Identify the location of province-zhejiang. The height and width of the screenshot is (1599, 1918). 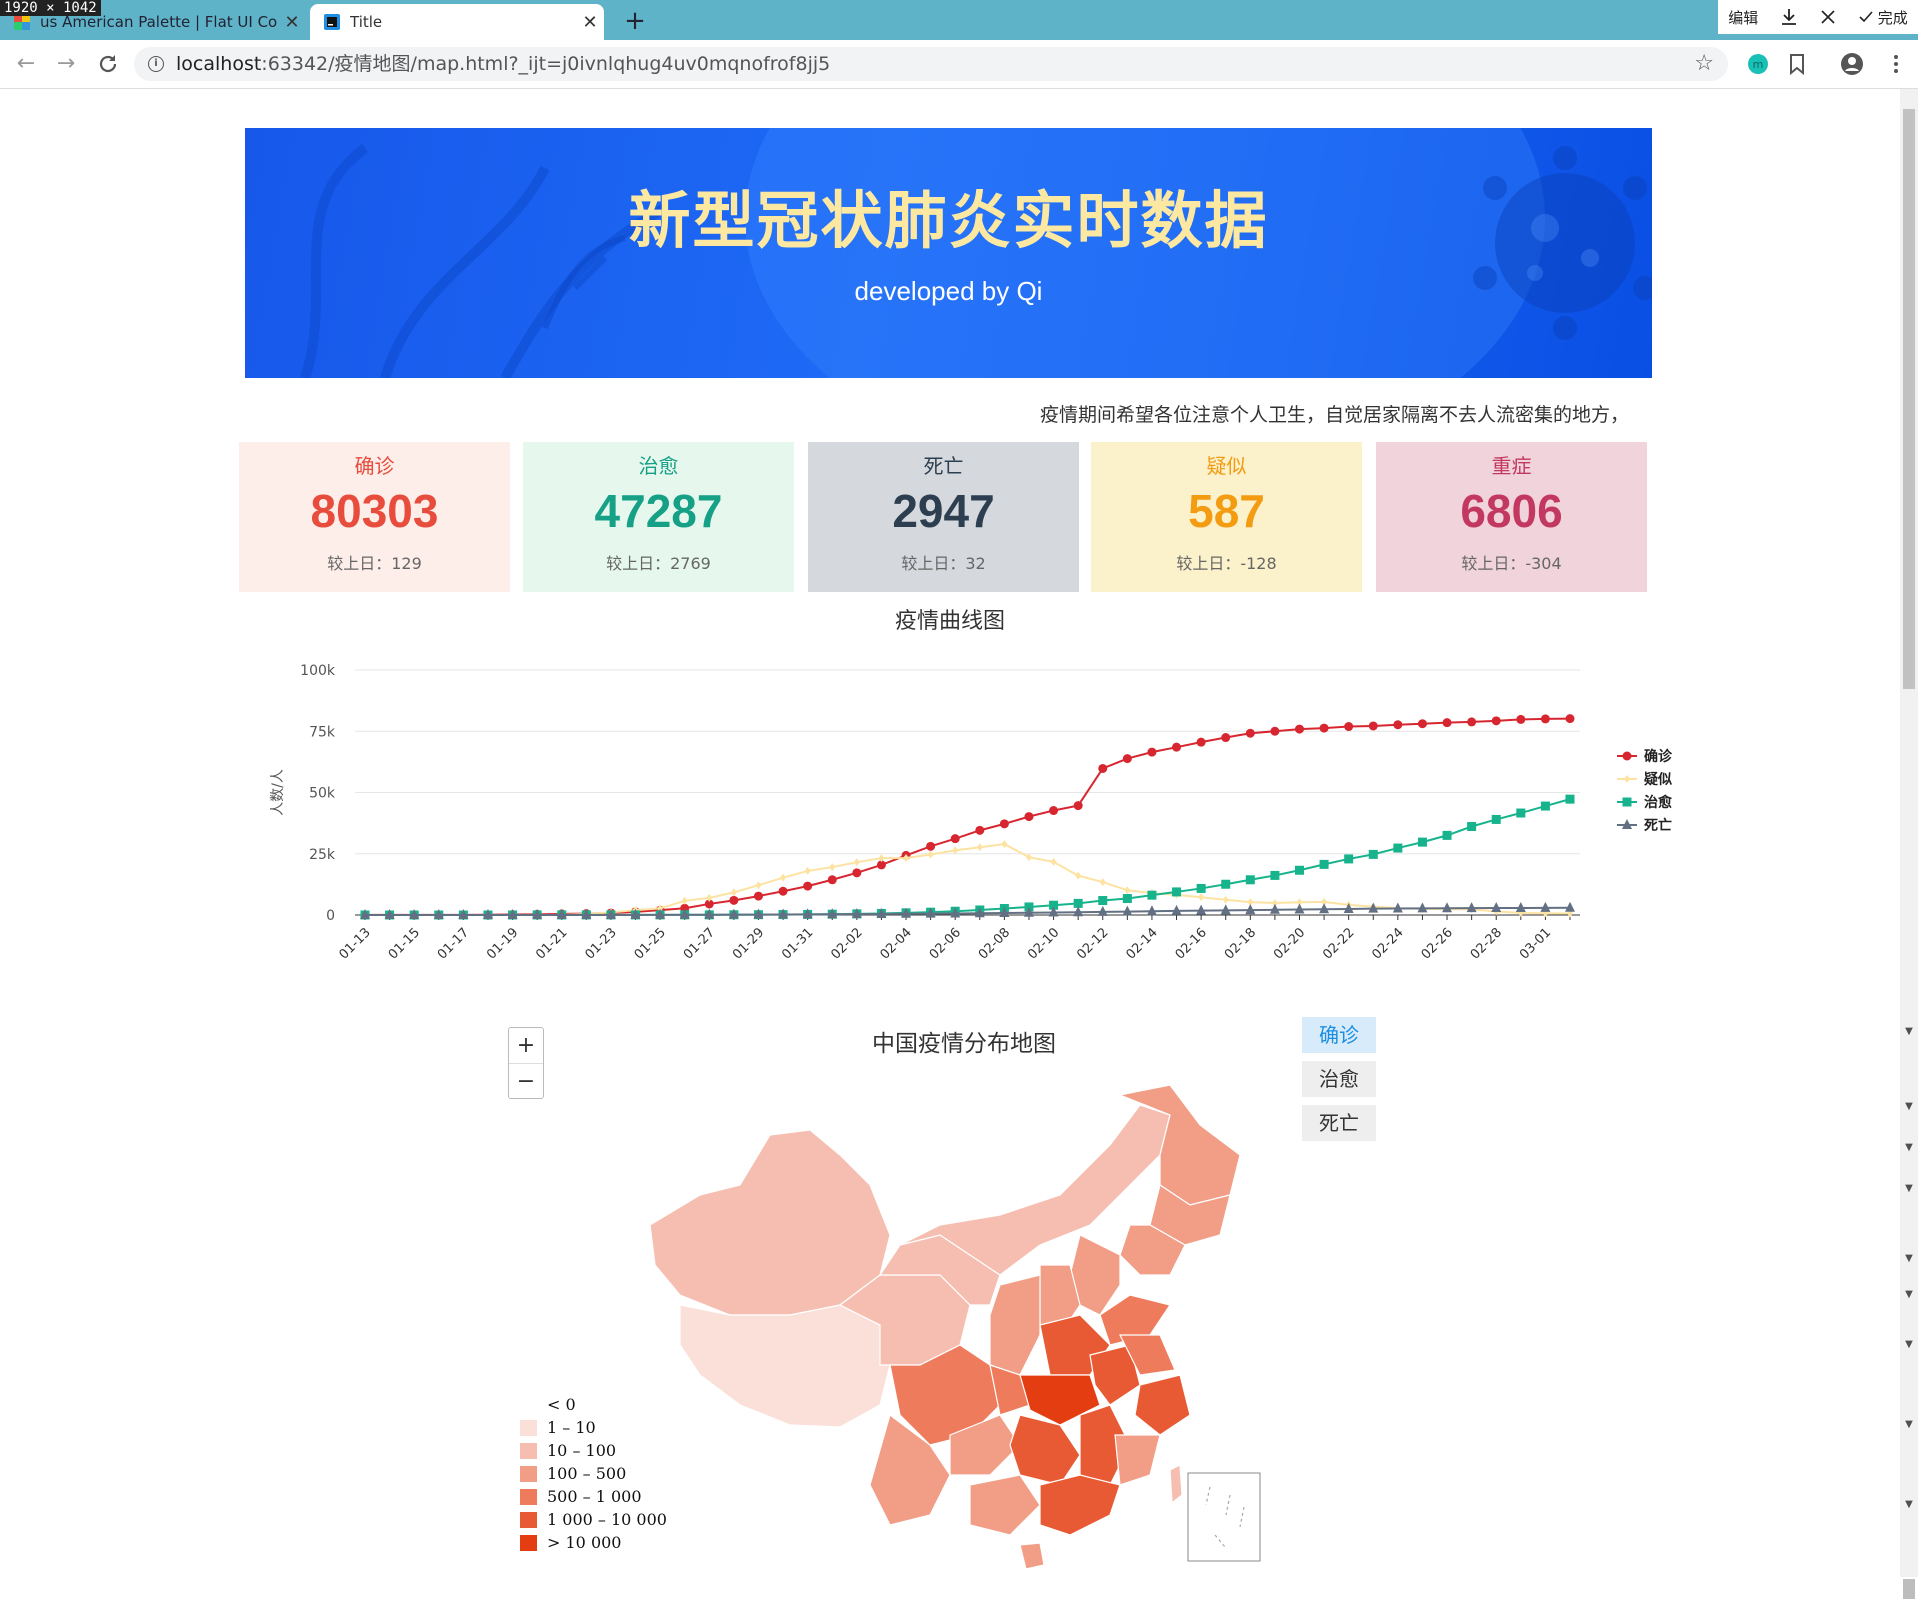
(1162, 1405).